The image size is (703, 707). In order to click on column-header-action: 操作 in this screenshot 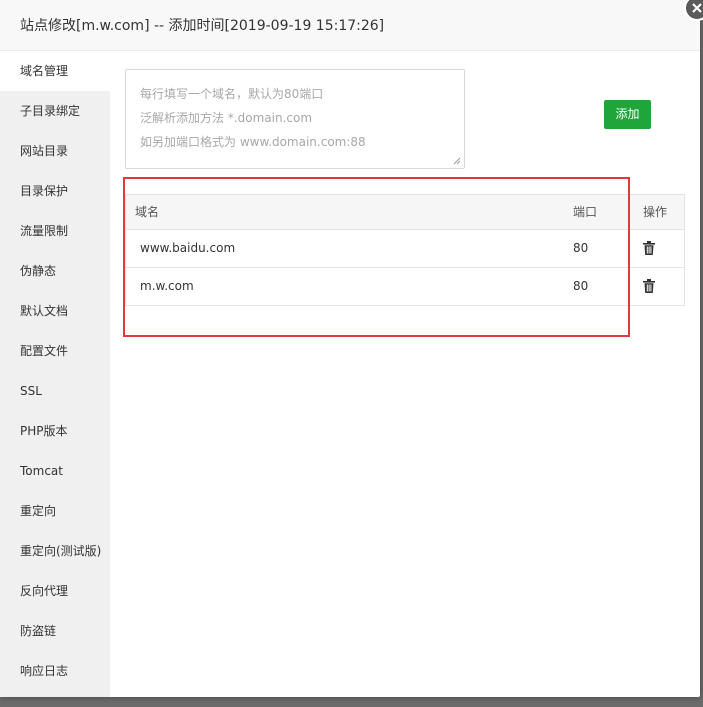, I will do `click(655, 212)`.